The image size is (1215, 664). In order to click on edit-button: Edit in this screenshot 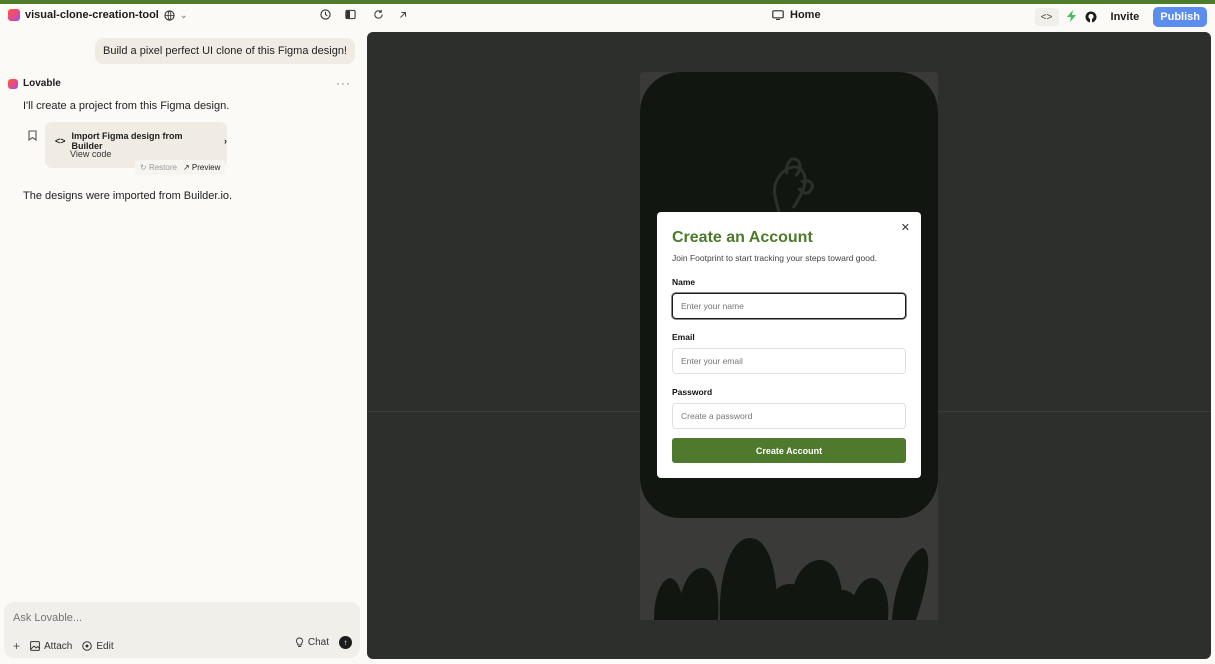, I will do `click(98, 646)`.